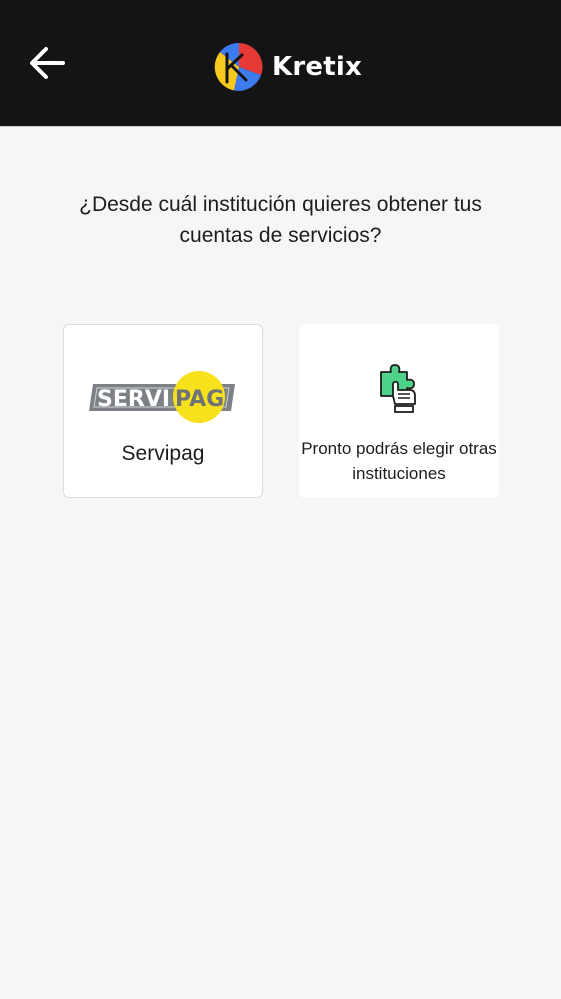 This screenshot has height=999, width=561. I want to click on servipag-logo: SERVI PAG, so click(162, 397).